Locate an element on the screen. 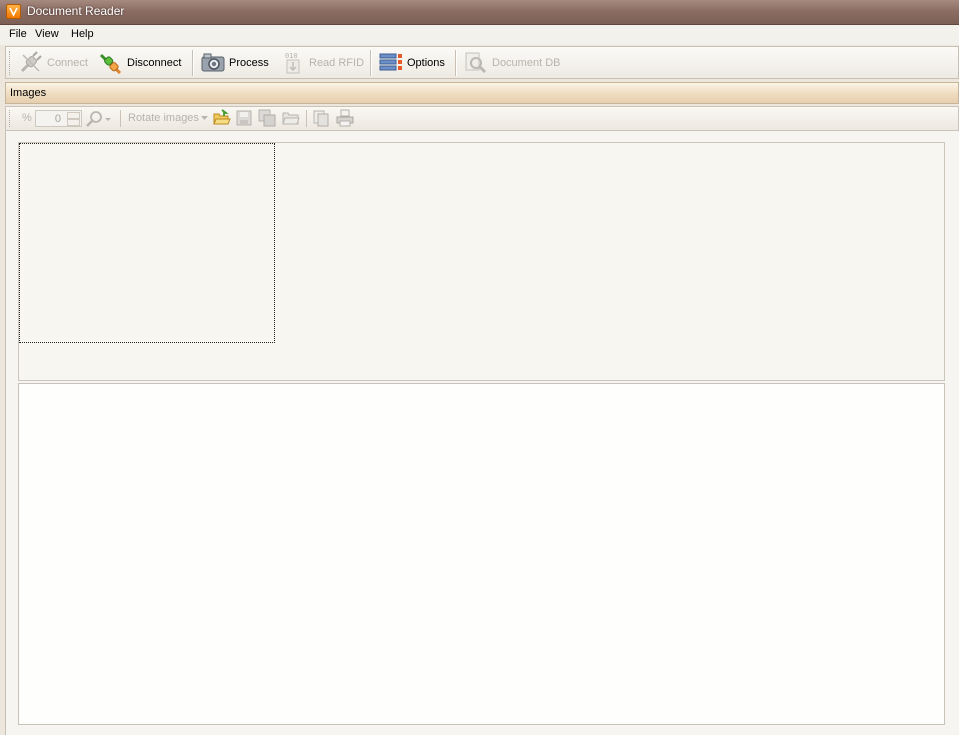 The height and width of the screenshot is (735, 959). document-db-button: Document DB is located at coordinates (511, 63).